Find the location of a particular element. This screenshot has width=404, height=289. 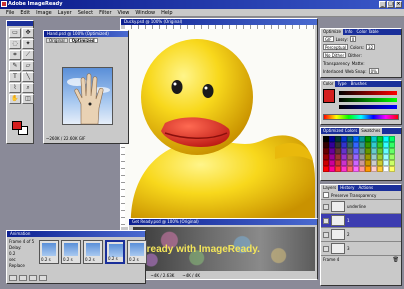

optimize-row: Interlaced Web Snap: 0% is located at coordinates (361, 71).